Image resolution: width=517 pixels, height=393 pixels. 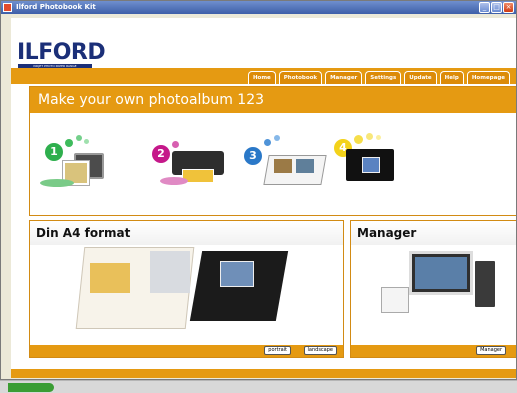 I want to click on window-controls: _ □ ×, so click(x=496, y=7).